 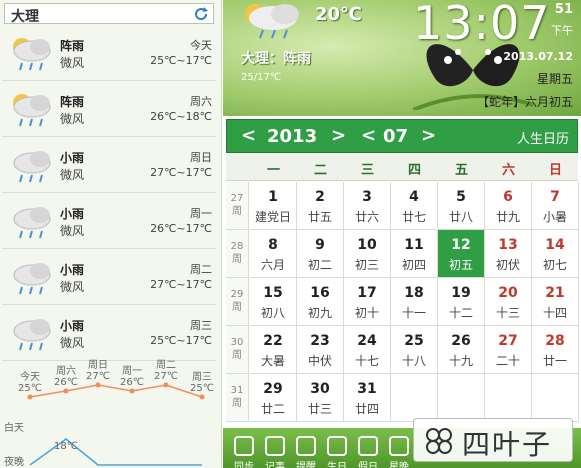 I want to click on calendar-day-cell: 20 十三, so click(x=508, y=302).